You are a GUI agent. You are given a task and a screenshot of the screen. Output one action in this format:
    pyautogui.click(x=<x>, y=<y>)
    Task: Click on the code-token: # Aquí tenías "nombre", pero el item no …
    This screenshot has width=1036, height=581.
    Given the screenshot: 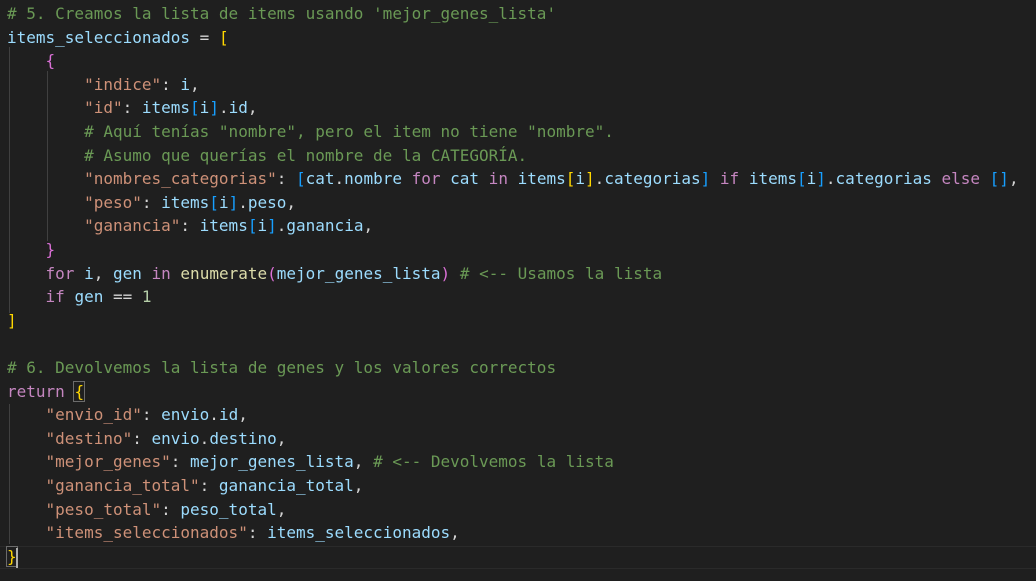 What is the action you would take?
    pyautogui.click(x=349, y=131)
    